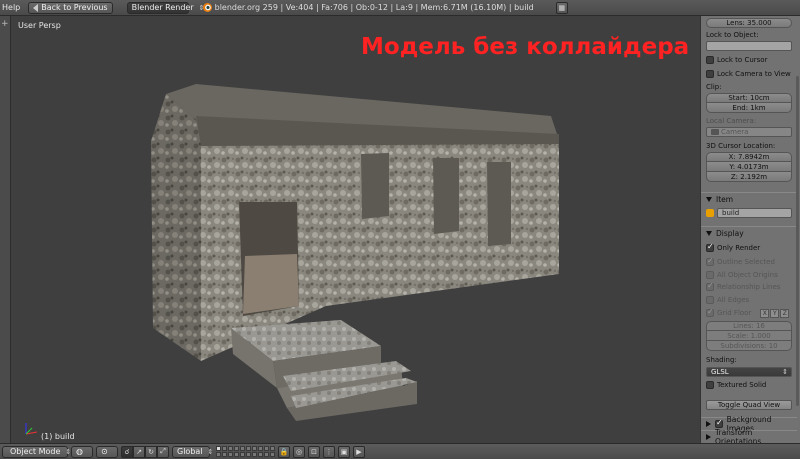 The image size is (800, 459). Describe the element at coordinates (749, 60) in the screenshot. I see `lock-to-cursor-checkbox: Lock to Cursor` at that location.